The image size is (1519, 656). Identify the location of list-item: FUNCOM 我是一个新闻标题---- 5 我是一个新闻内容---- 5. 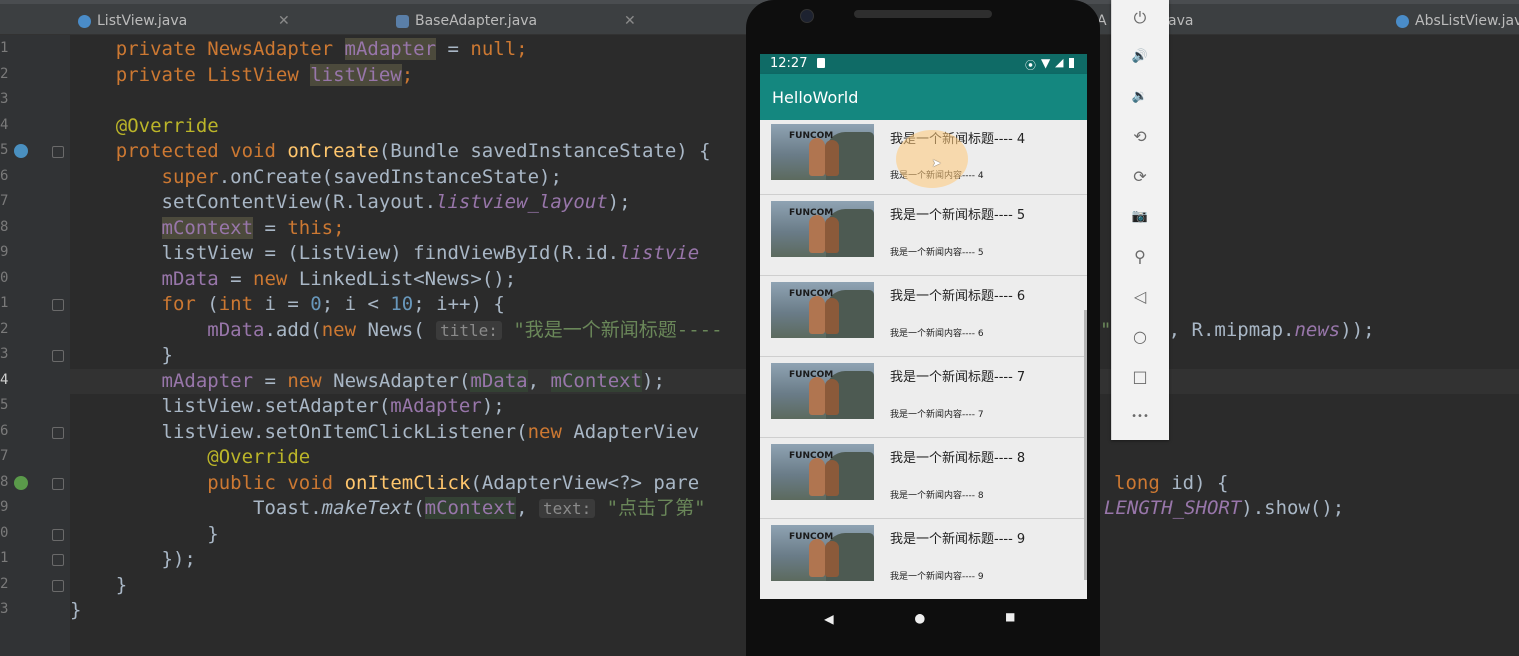
(923, 235).